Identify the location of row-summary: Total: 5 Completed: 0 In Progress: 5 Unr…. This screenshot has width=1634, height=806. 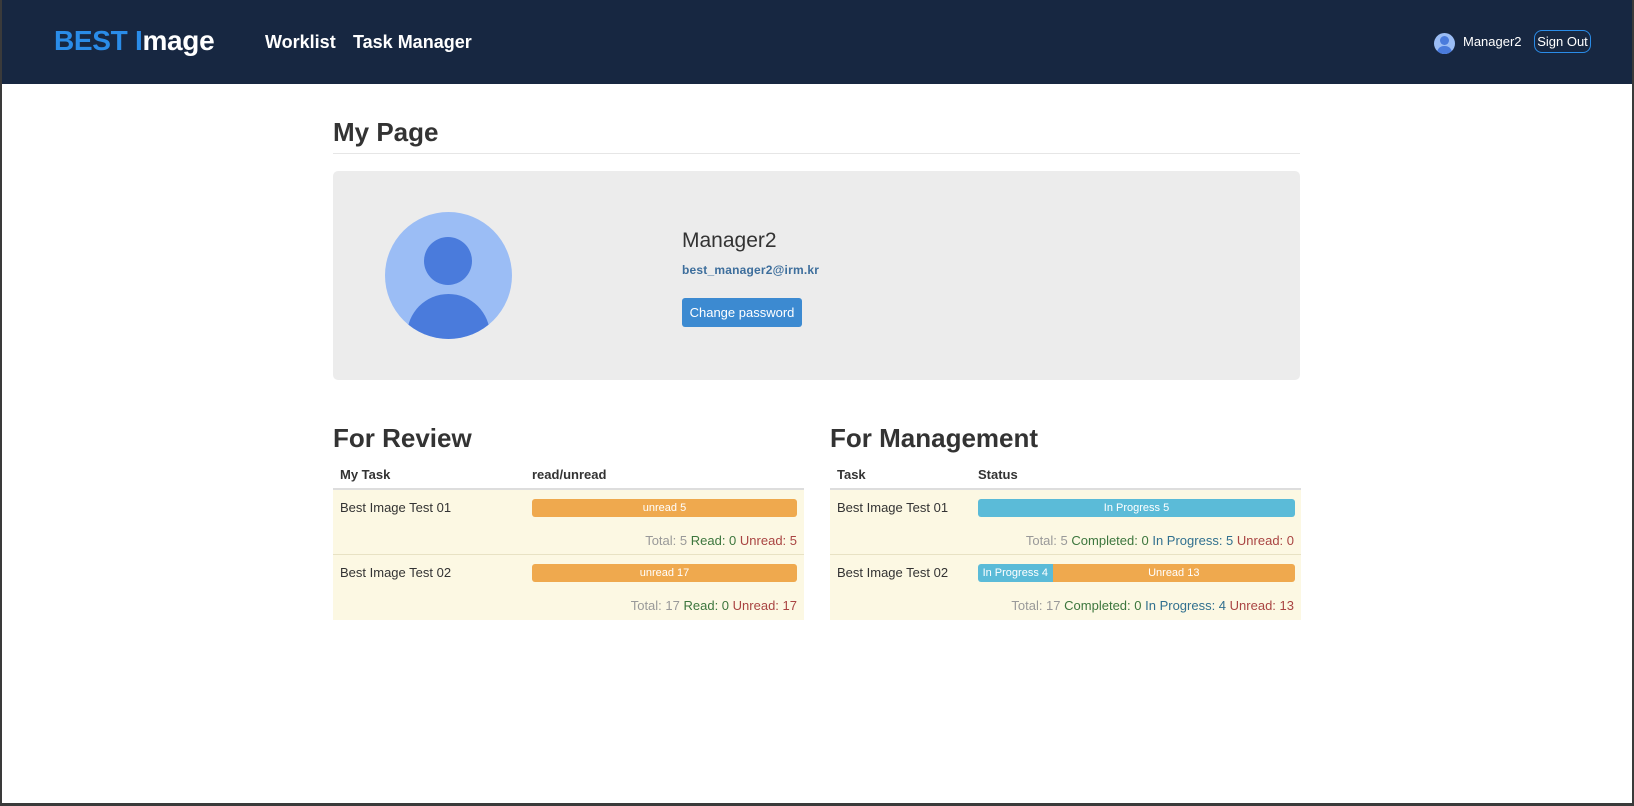
(1160, 541).